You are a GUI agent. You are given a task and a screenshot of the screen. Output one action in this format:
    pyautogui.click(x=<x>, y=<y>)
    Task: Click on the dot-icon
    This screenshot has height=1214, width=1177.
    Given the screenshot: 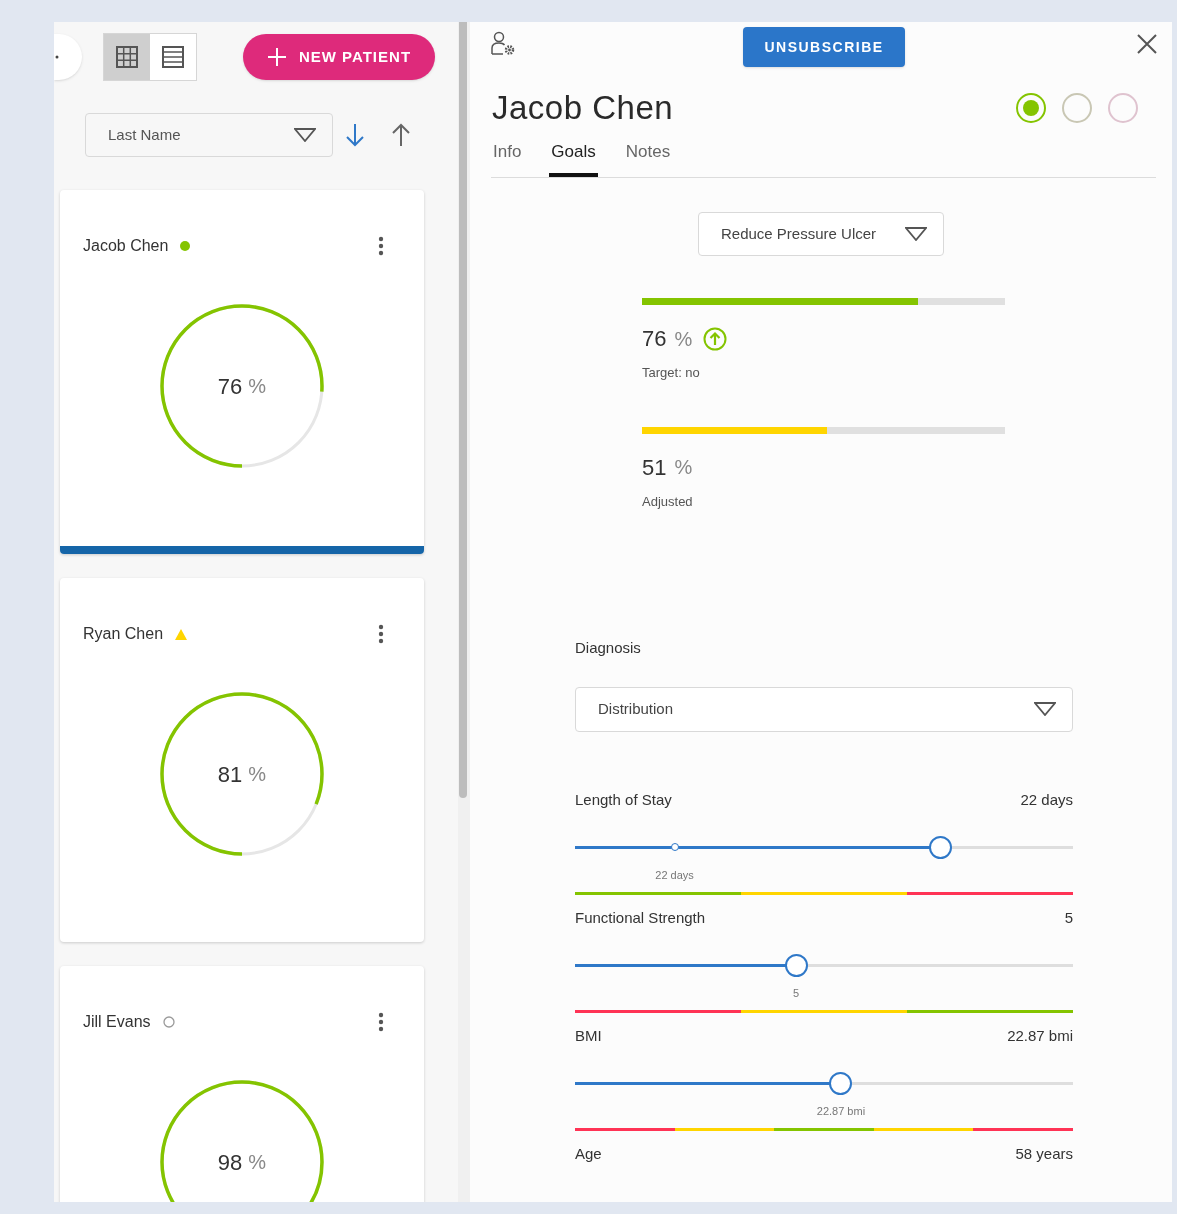 What is the action you would take?
    pyautogui.click(x=57, y=57)
    